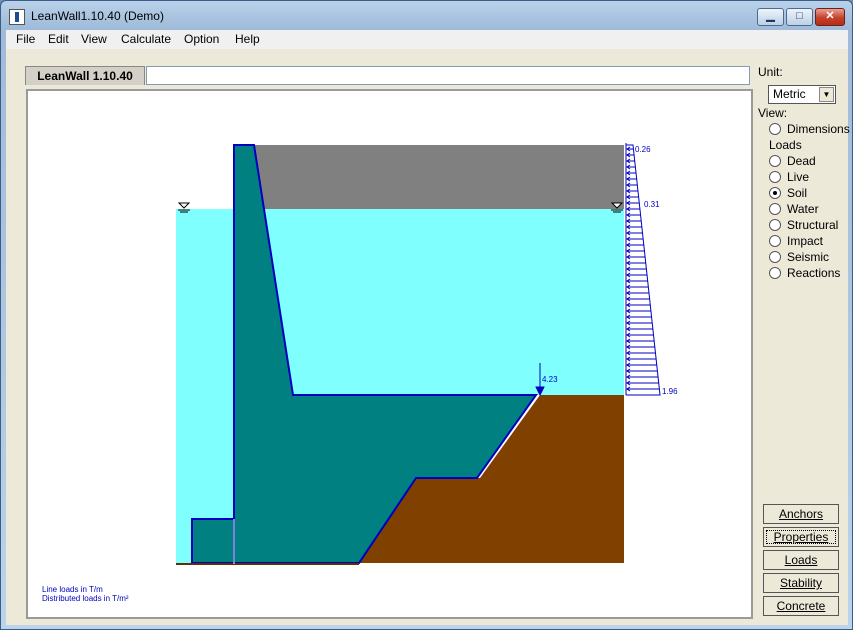  Describe the element at coordinates (448, 75) in the screenshot. I see `title-input` at that location.